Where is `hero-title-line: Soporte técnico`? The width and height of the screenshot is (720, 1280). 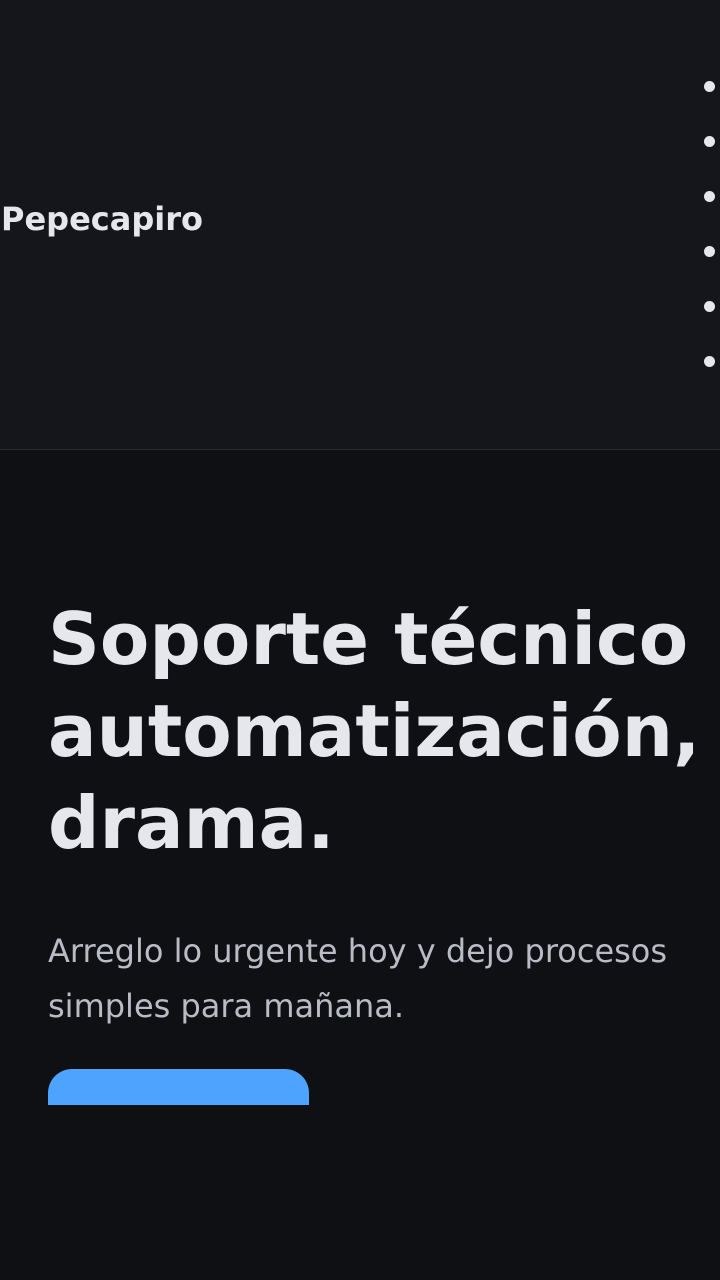 hero-title-line: Soporte técnico is located at coordinates (368, 639).